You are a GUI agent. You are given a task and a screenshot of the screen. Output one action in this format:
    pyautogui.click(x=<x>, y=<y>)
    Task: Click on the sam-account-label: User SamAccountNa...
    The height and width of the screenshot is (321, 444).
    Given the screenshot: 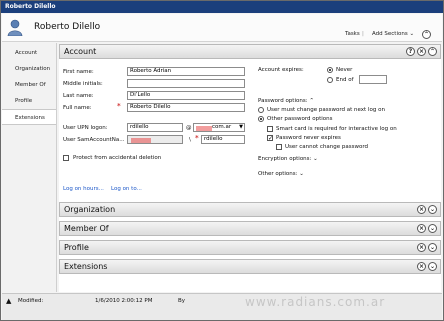 What is the action you would take?
    pyautogui.click(x=94, y=140)
    